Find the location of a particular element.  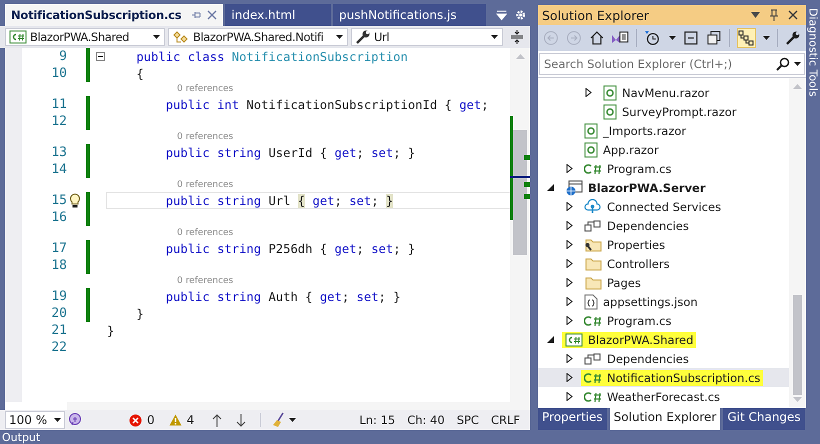

member-dropdown: Url is located at coordinates (427, 37).